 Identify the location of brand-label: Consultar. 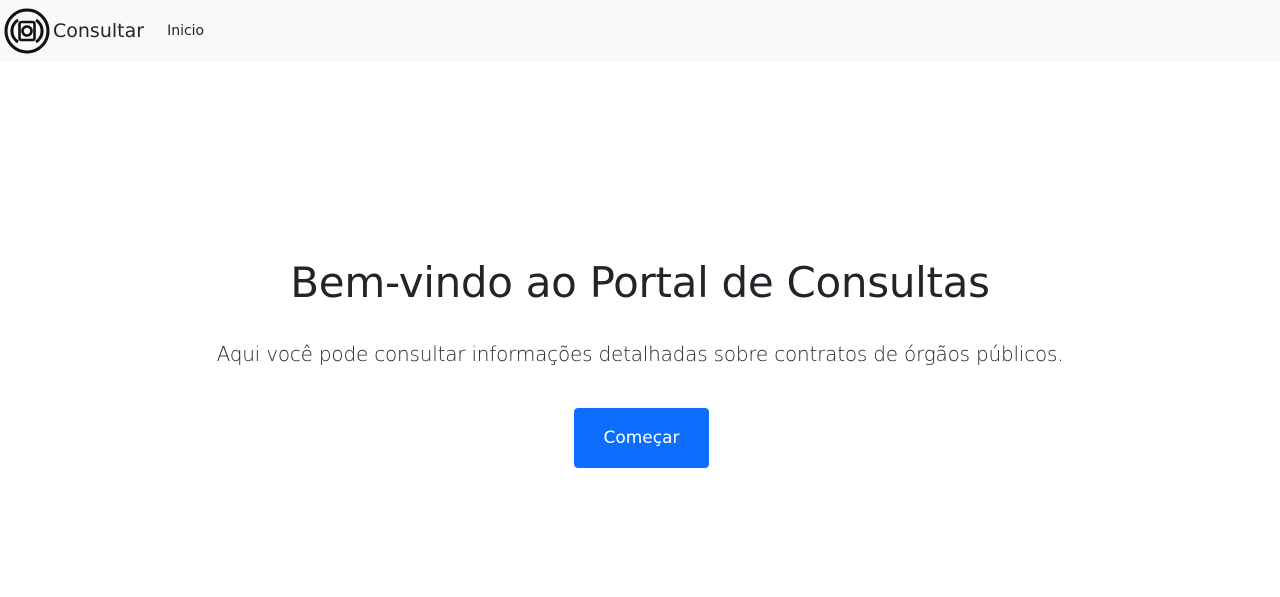
(99, 31).